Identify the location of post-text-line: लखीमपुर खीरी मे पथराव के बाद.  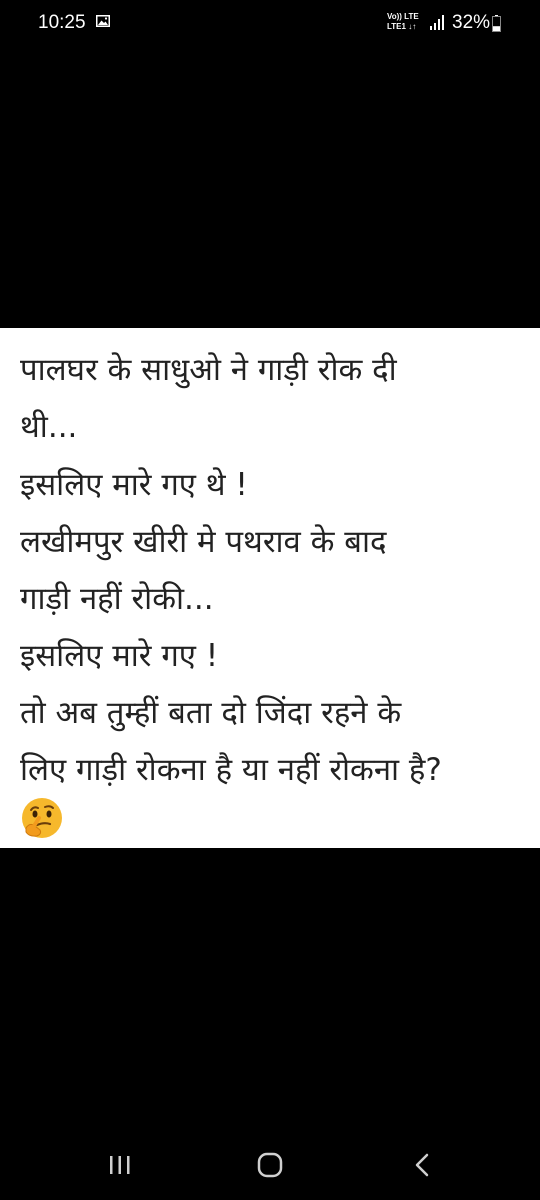
(203, 542).